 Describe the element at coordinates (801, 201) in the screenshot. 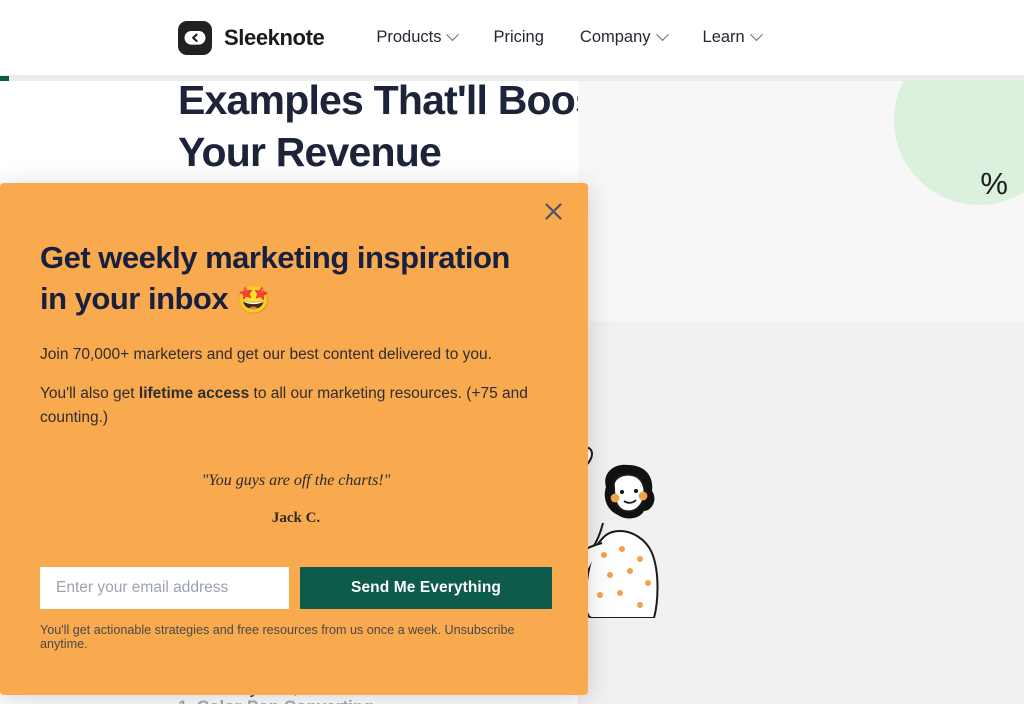

I see `rail-card: %` at that location.